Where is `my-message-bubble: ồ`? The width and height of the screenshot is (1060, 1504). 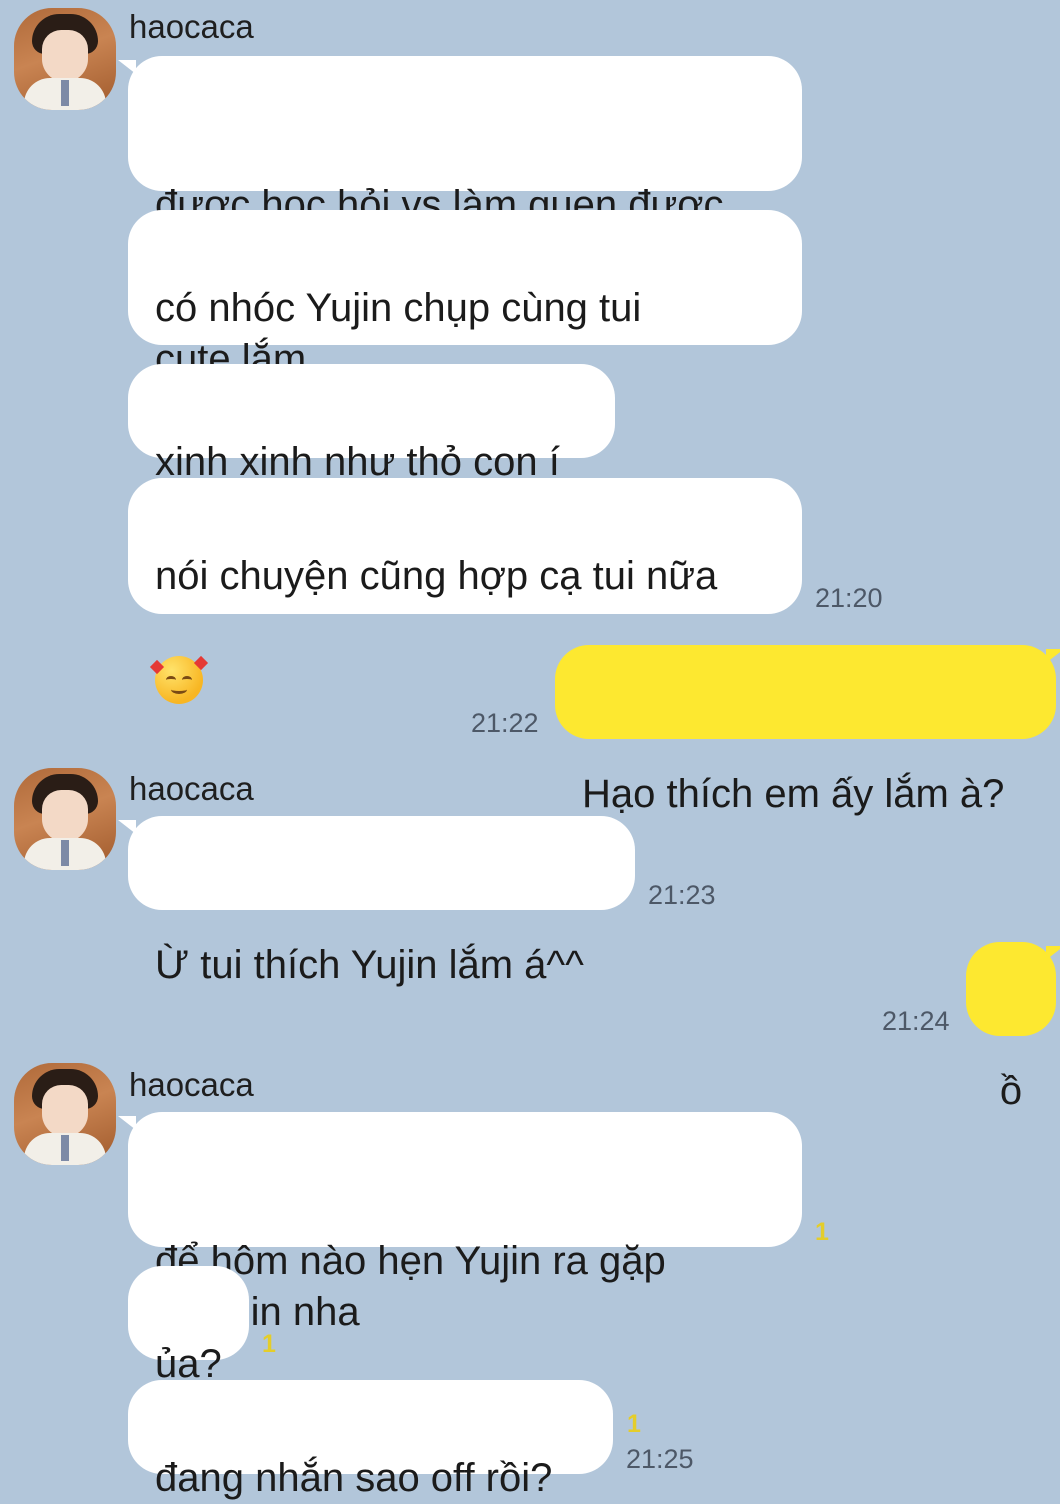
my-message-bubble: ồ is located at coordinates (1013, 1027).